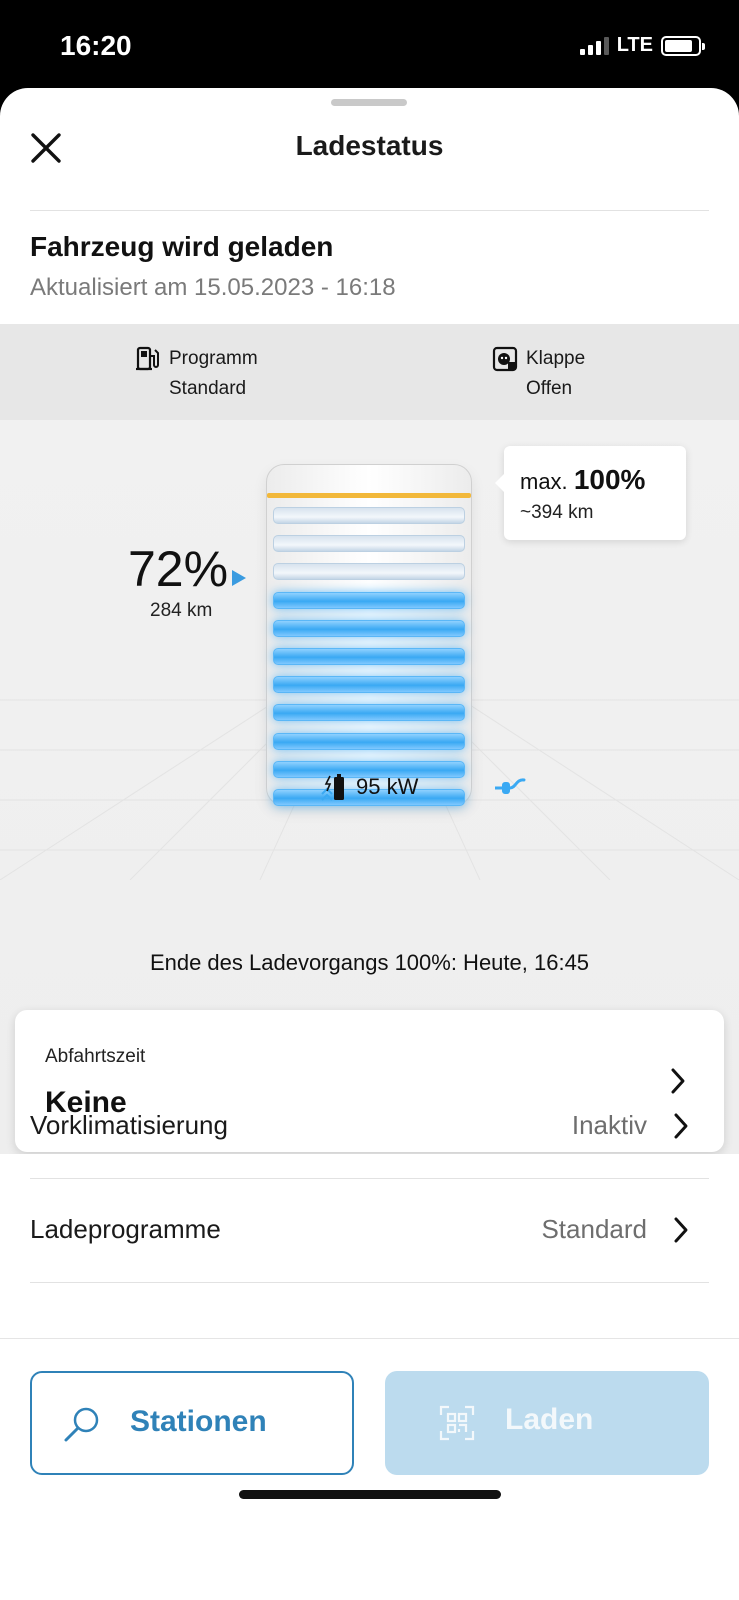  I want to click on program-info: Programm Standard, so click(196, 374).